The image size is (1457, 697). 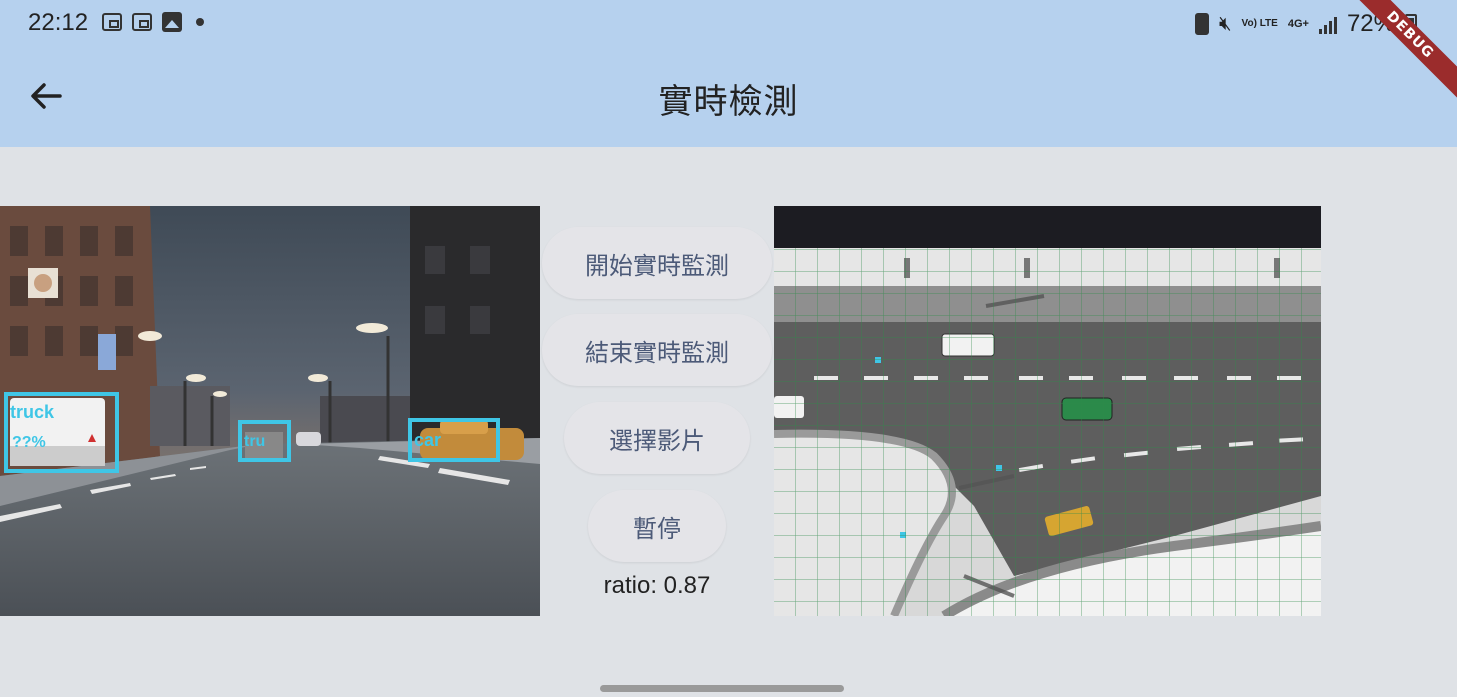 I want to click on pause-button: 暫停, so click(x=657, y=526).